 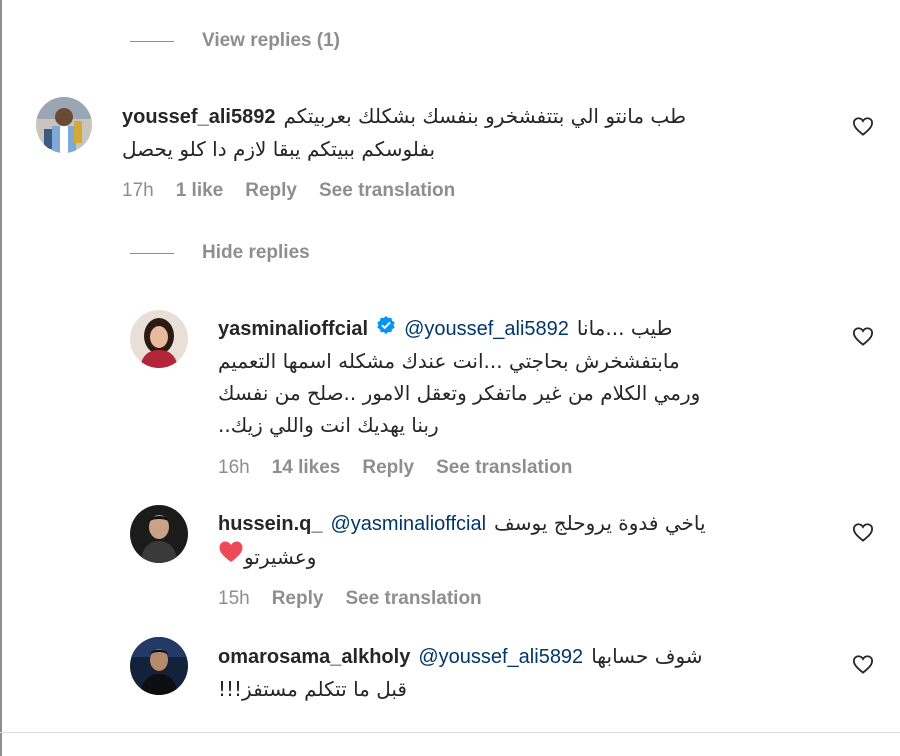 I want to click on view-replies-toggle: View replies (1), so click(x=235, y=41).